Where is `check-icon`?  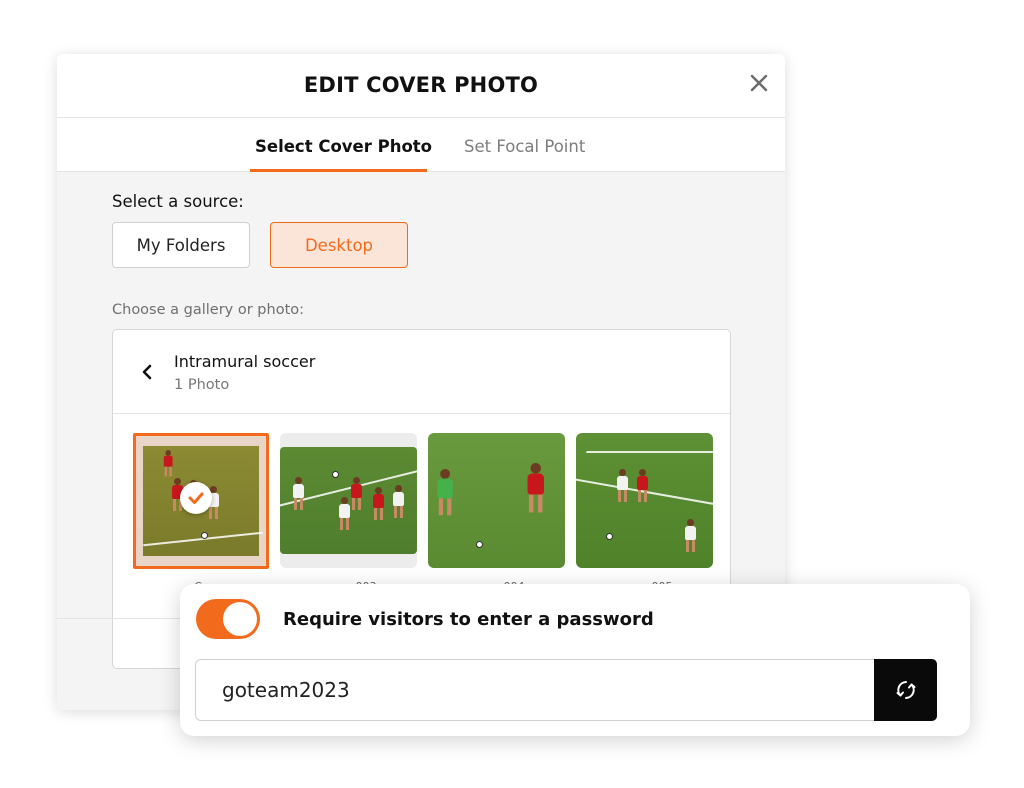 check-icon is located at coordinates (196, 498).